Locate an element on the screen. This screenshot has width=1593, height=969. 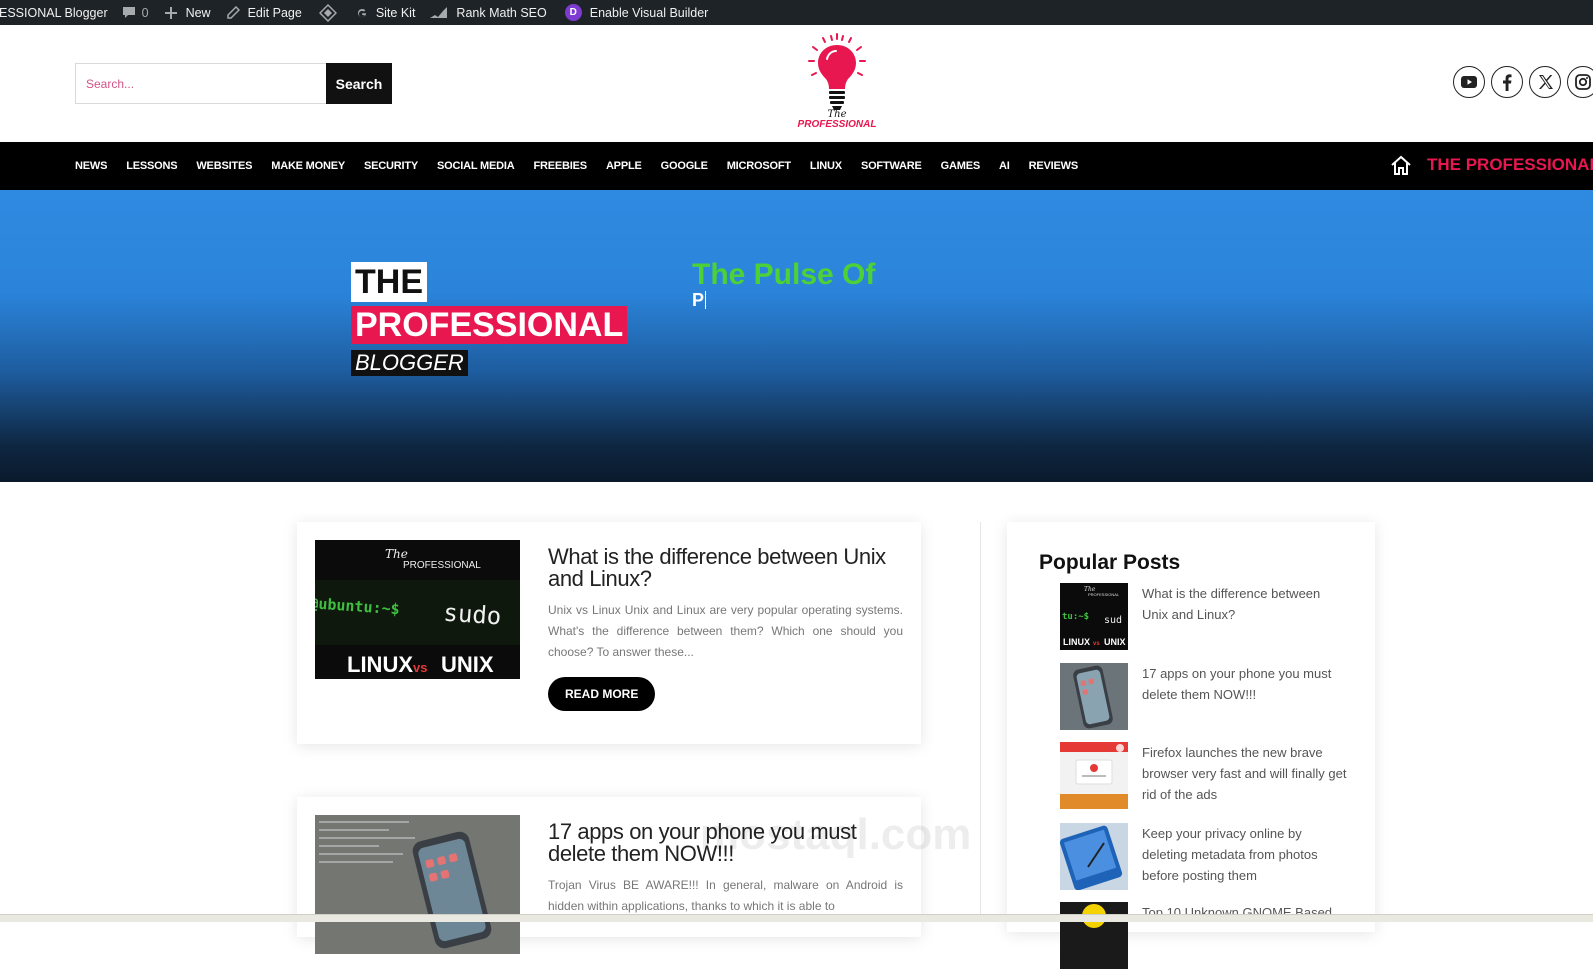
hero-title-line1: THE is located at coordinates (389, 282).